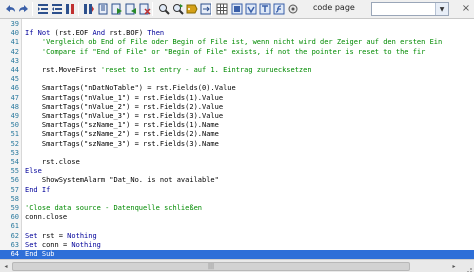 This screenshot has height=272, width=474. I want to click on grid-icon, so click(222, 9).